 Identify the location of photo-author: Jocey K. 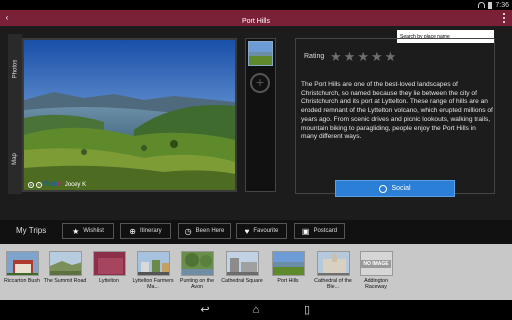
(75, 184).